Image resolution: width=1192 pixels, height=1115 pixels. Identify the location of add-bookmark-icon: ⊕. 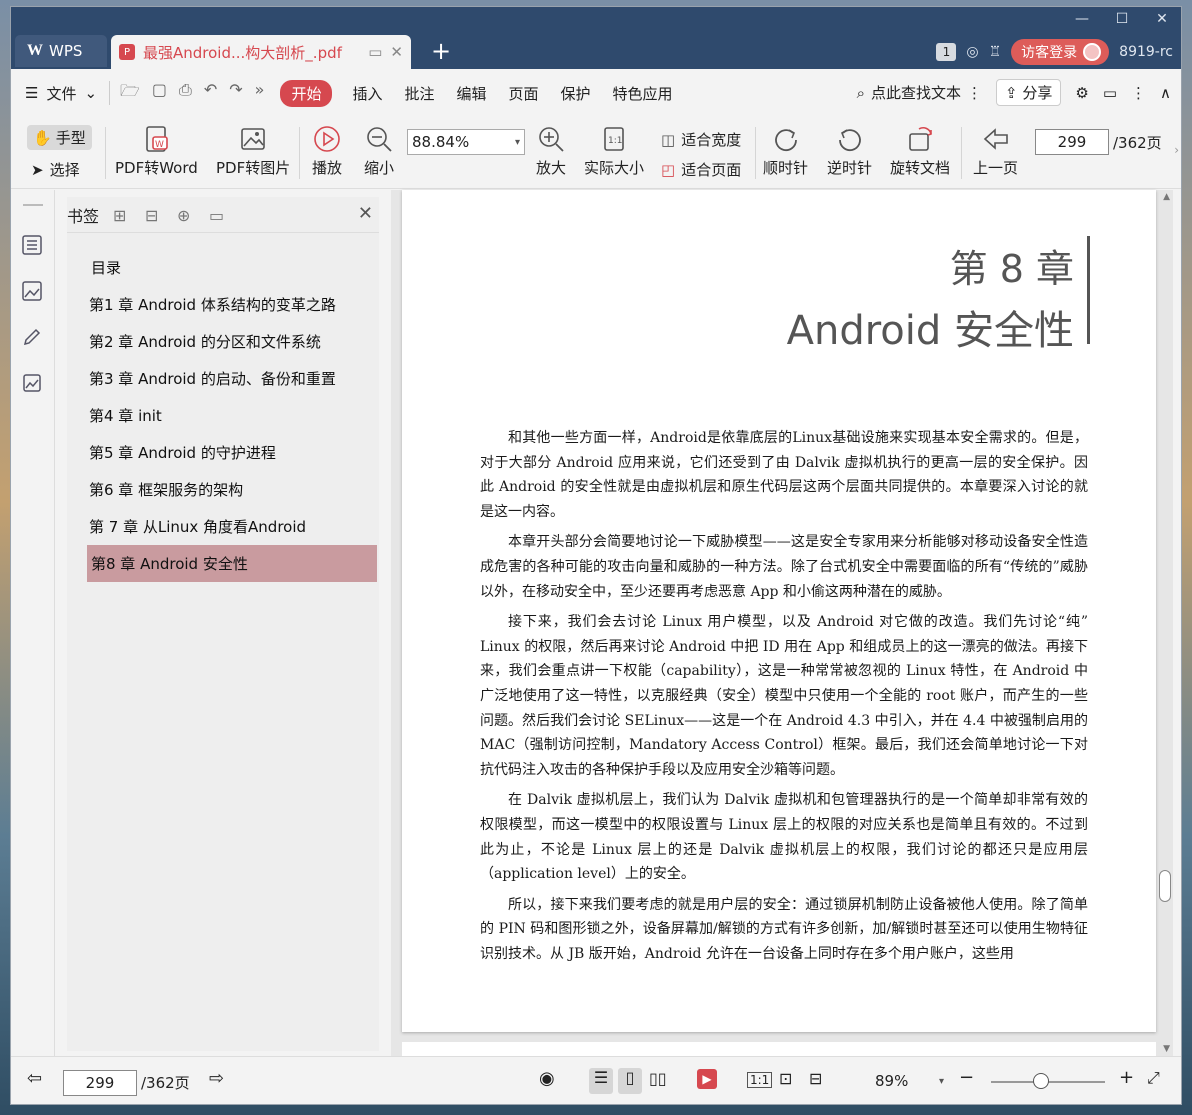
(186, 215).